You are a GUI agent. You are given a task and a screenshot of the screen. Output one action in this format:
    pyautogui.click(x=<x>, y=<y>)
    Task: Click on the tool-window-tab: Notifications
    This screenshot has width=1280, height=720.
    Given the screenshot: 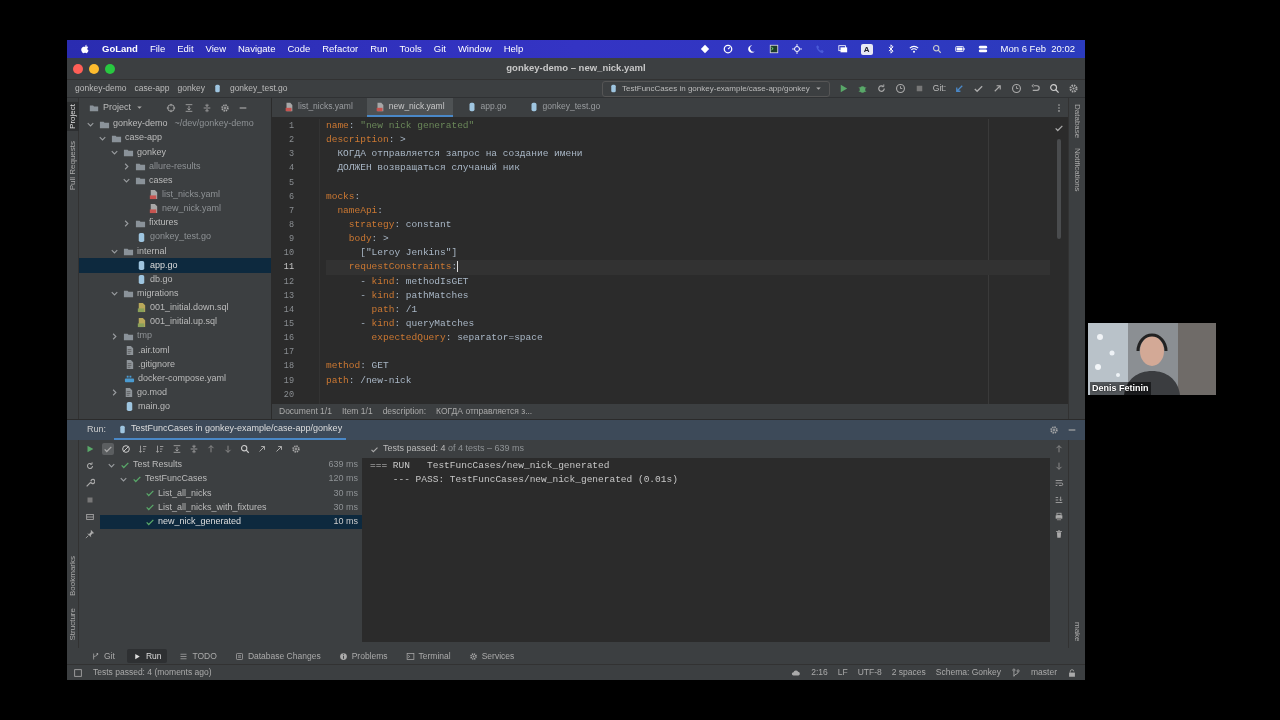 What is the action you would take?
    pyautogui.click(x=1077, y=170)
    